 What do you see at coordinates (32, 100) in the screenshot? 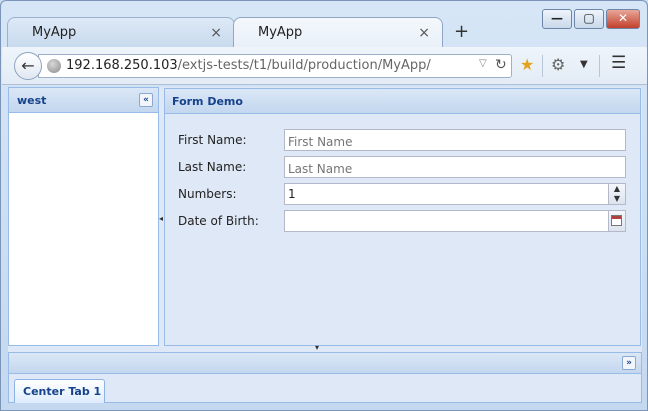
I see `west-panel-title: west` at bounding box center [32, 100].